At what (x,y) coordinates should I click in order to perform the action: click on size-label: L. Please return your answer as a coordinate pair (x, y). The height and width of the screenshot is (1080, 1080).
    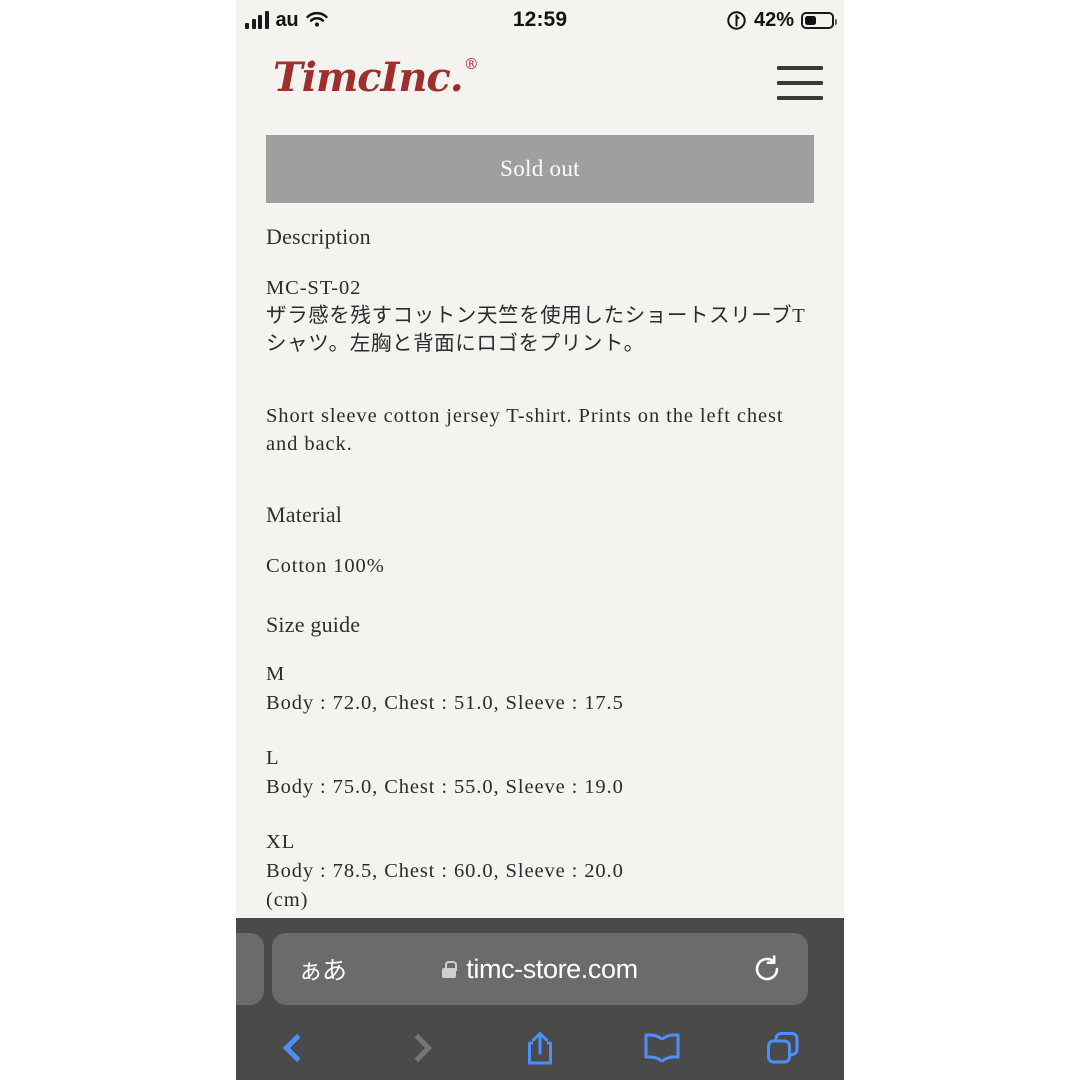
    Looking at the image, I should click on (273, 758).